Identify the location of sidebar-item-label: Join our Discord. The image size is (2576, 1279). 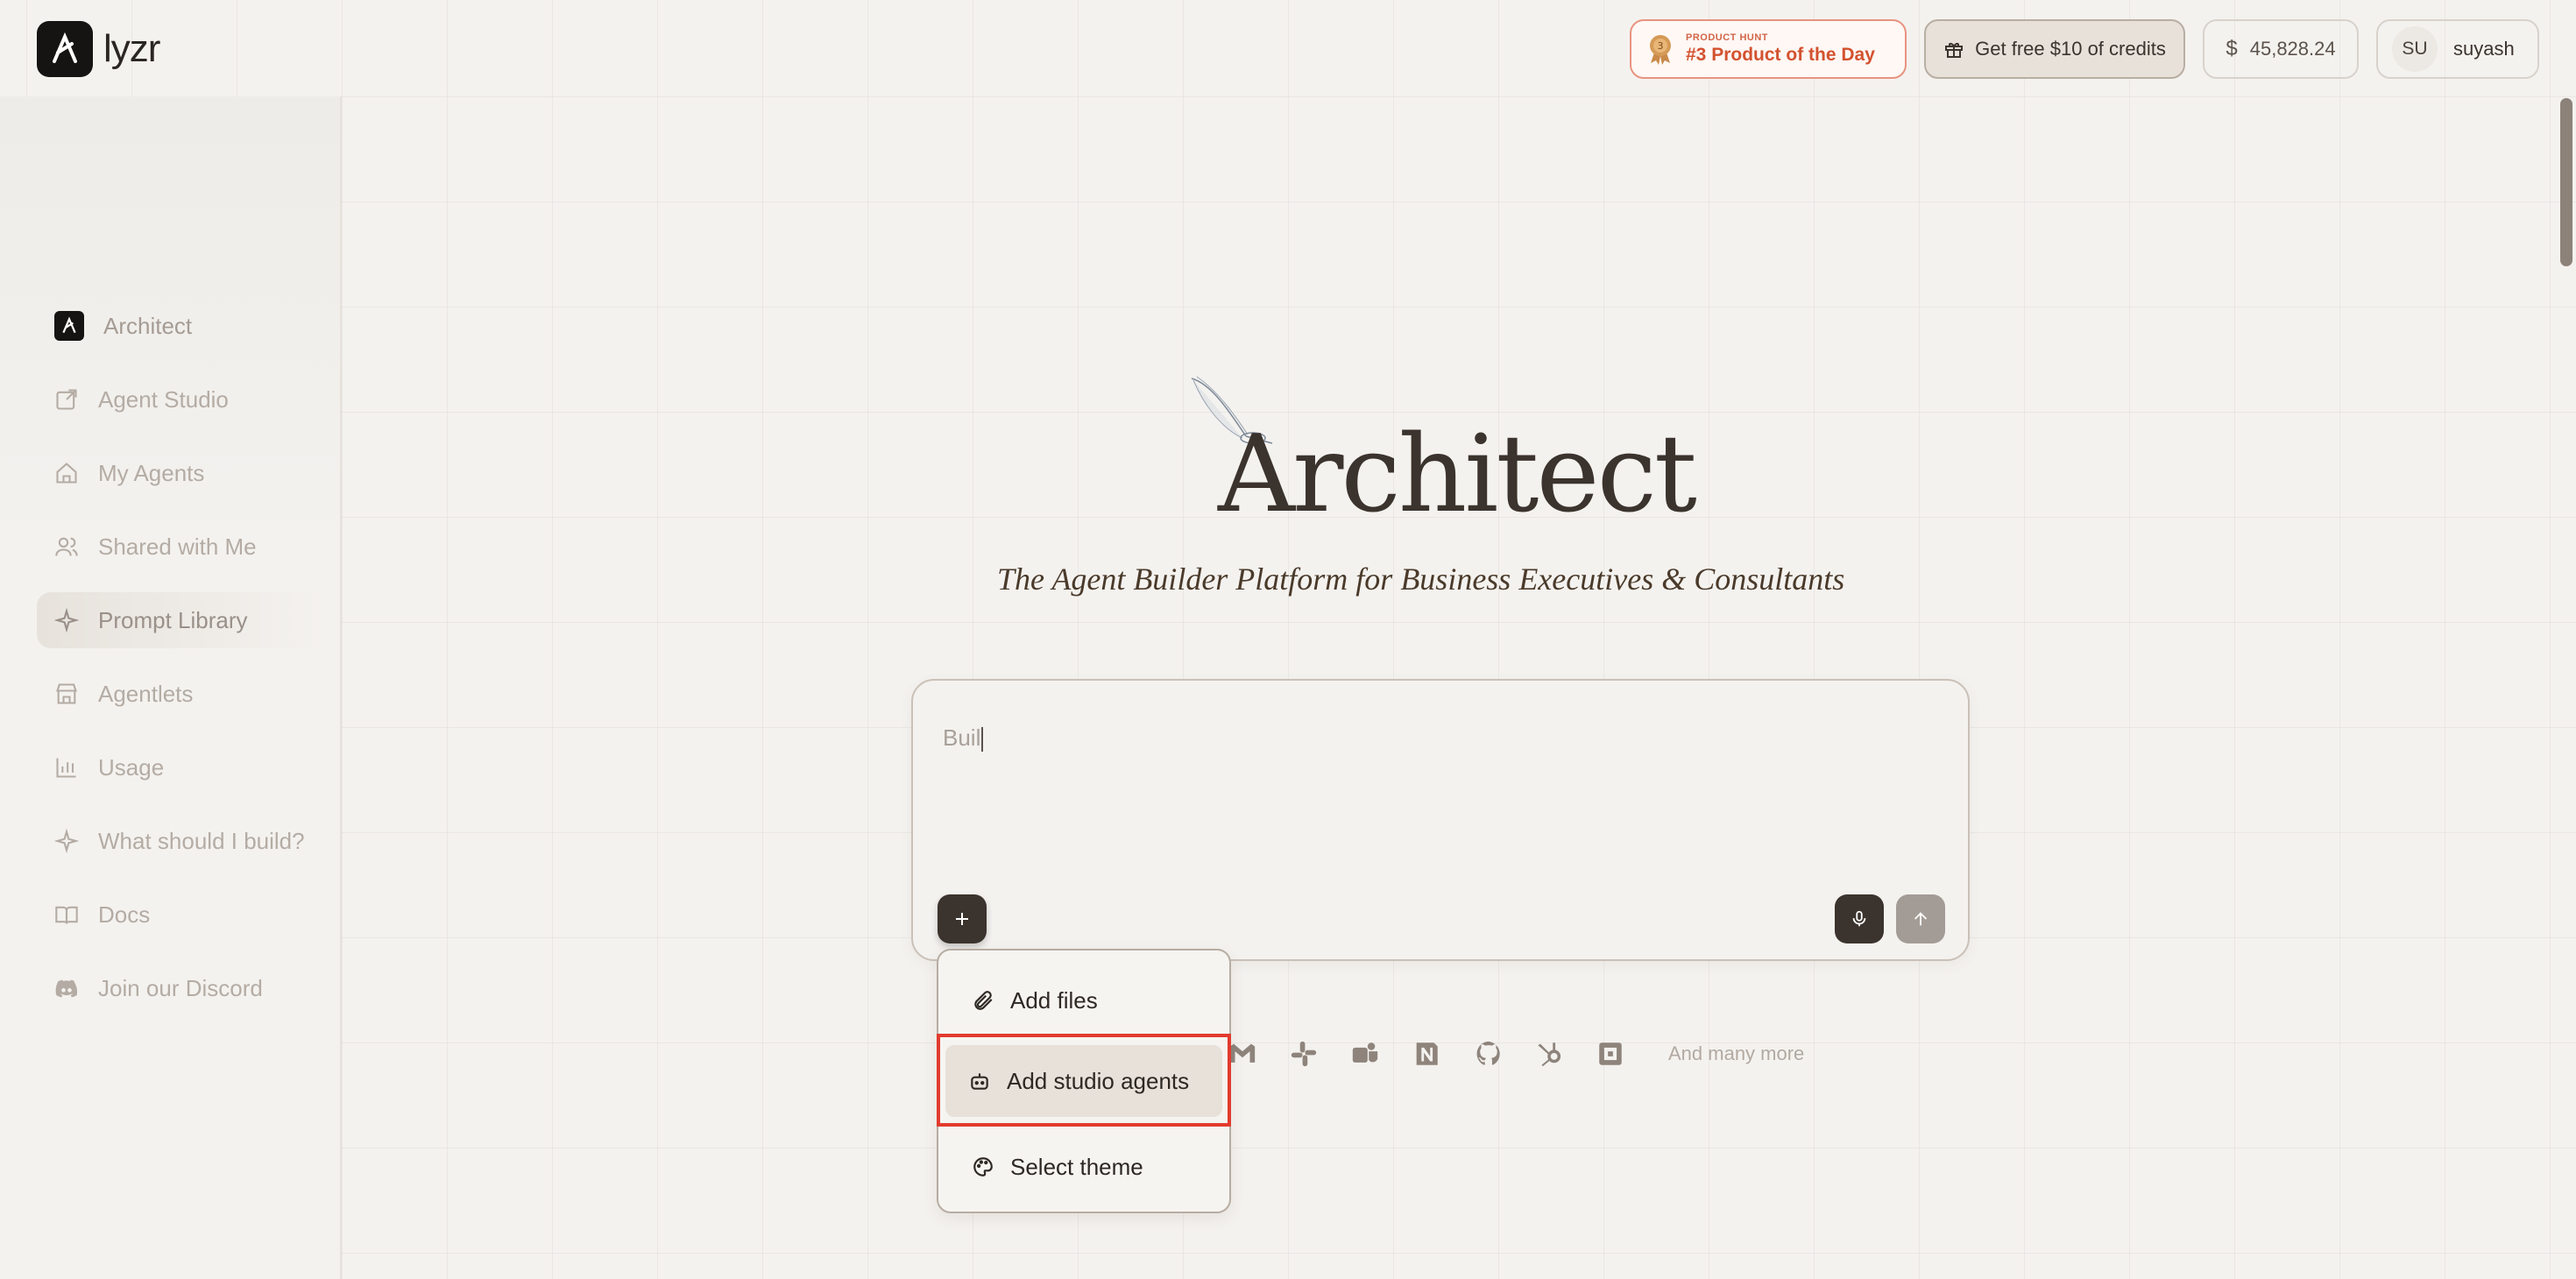
(180, 987).